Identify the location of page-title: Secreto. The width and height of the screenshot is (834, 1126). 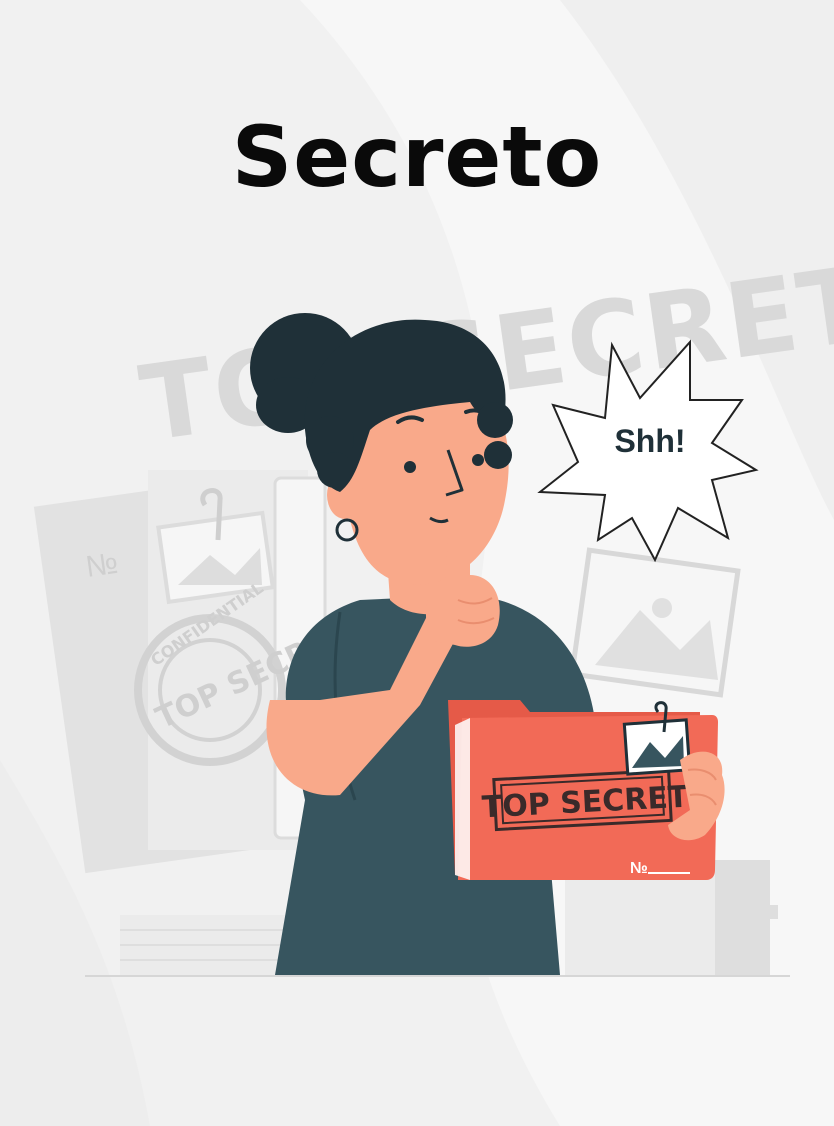
(417, 157).